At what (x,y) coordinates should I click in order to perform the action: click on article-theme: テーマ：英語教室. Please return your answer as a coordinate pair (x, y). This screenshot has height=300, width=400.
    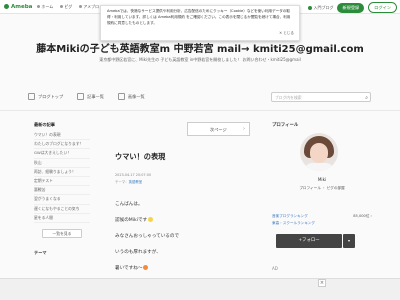
    Looking at the image, I should click on (128, 181).